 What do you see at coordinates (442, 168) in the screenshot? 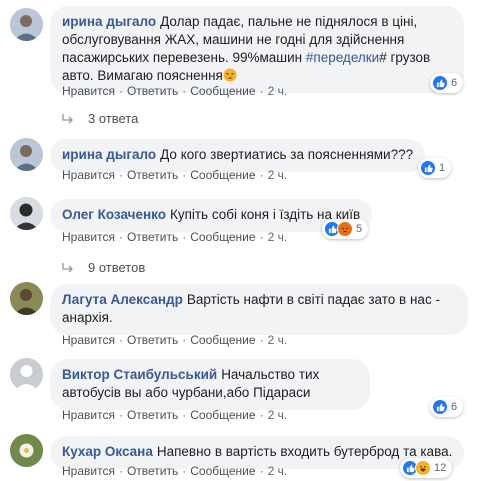
I see `reaction-count: 1` at bounding box center [442, 168].